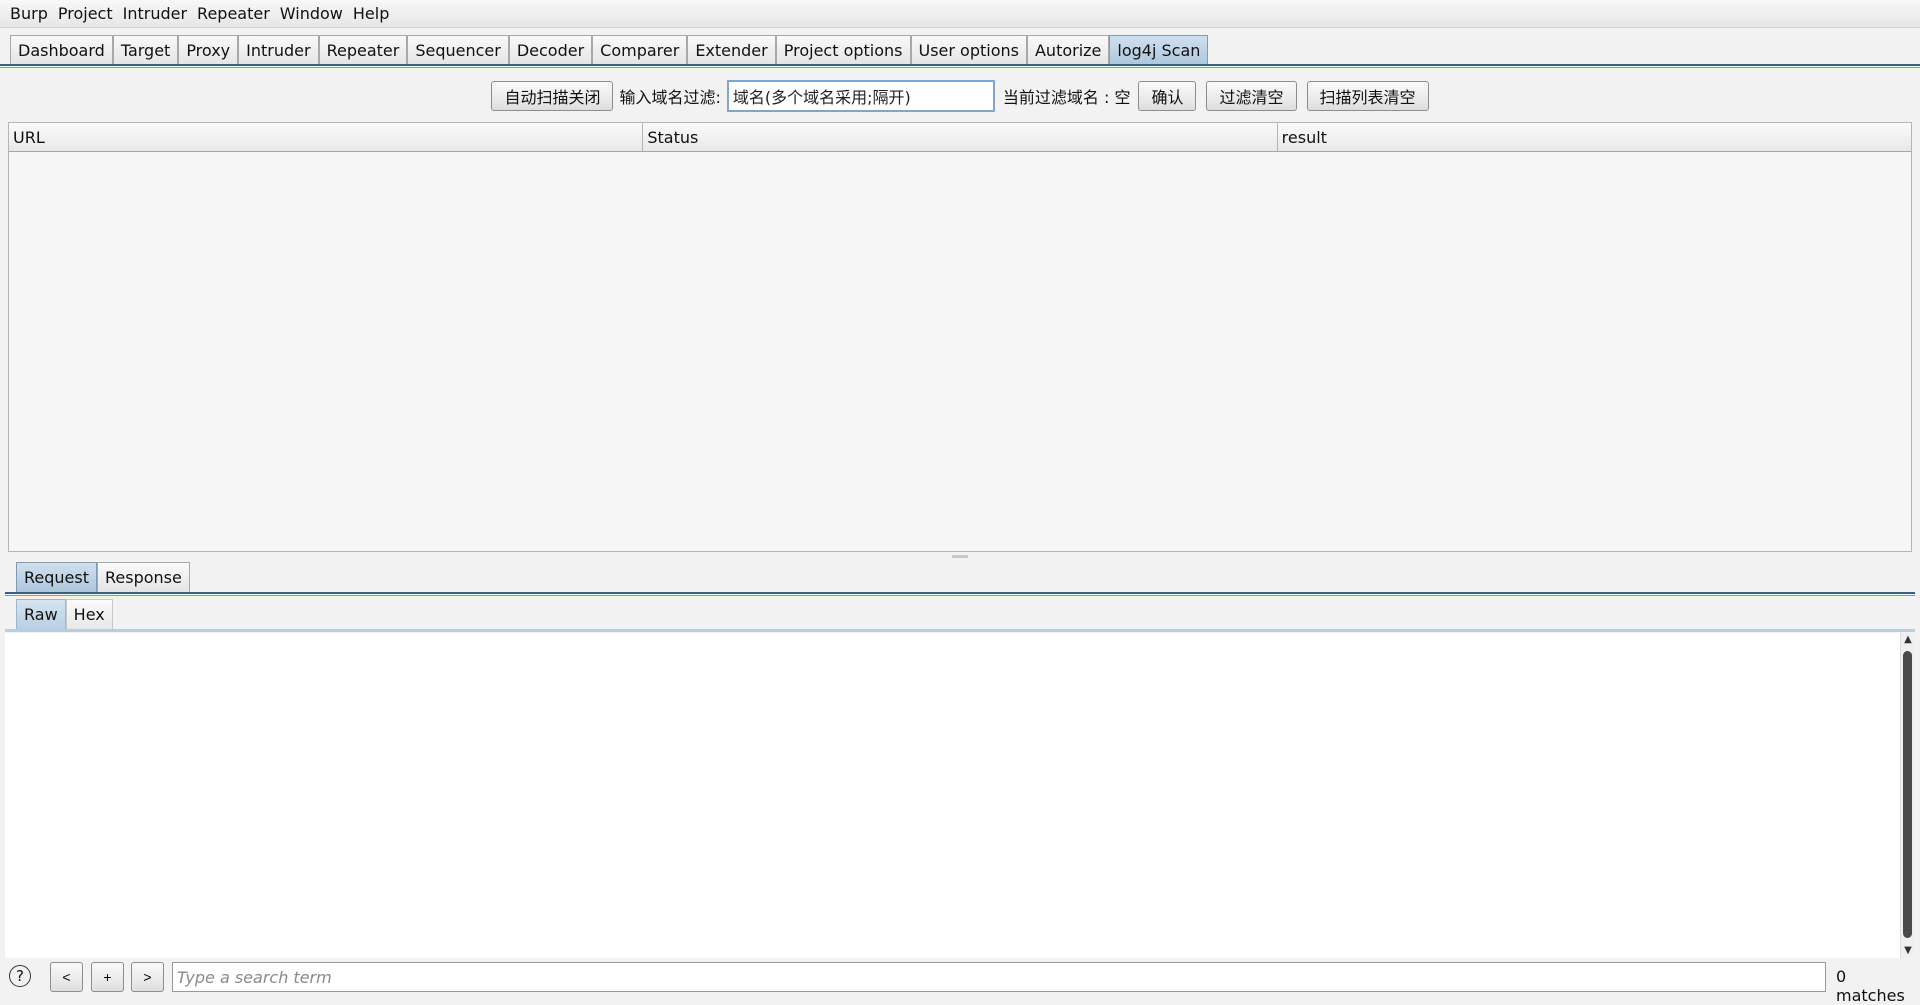 The width and height of the screenshot is (1920, 1005). Describe the element at coordinates (1367, 96) in the screenshot. I see `clear-scan-list-button: 扫描列表清空` at that location.